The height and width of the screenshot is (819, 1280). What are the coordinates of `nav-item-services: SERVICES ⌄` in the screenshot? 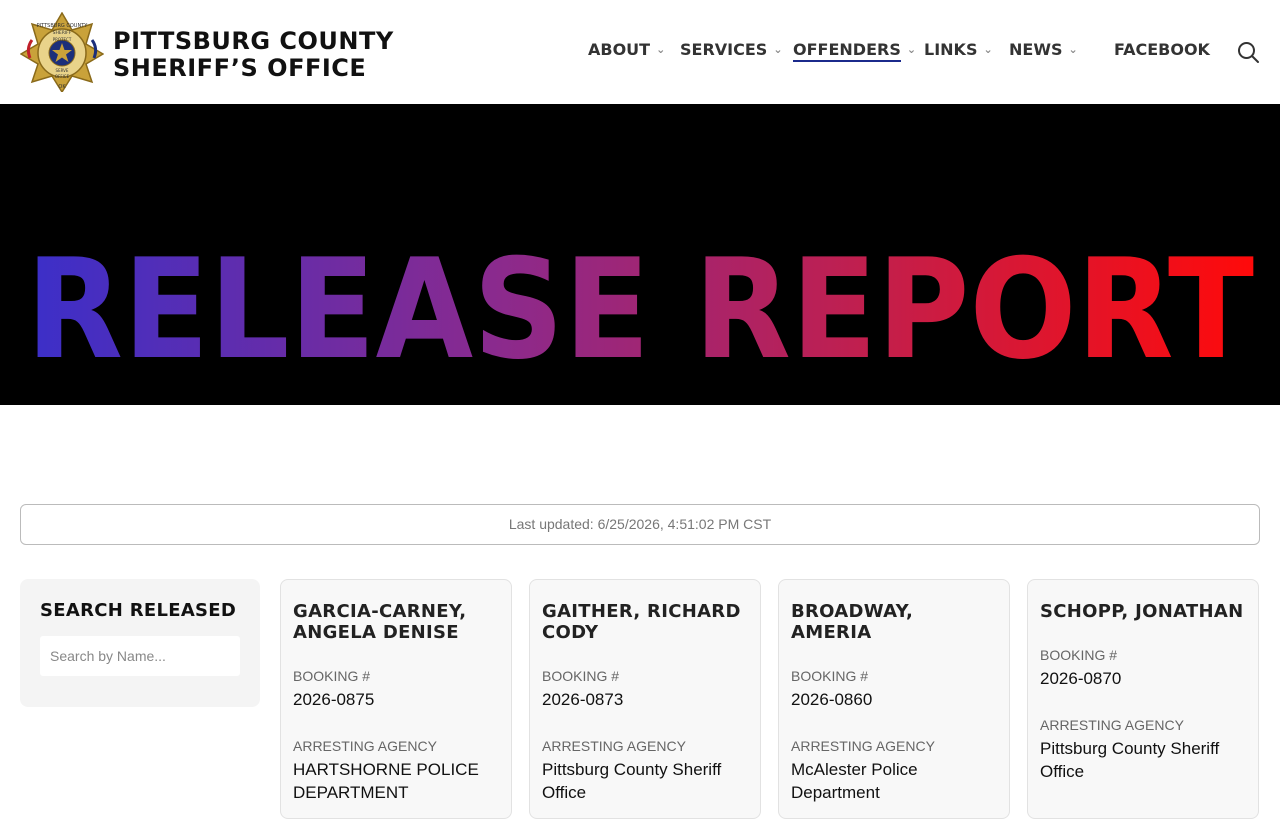 It's located at (731, 49).